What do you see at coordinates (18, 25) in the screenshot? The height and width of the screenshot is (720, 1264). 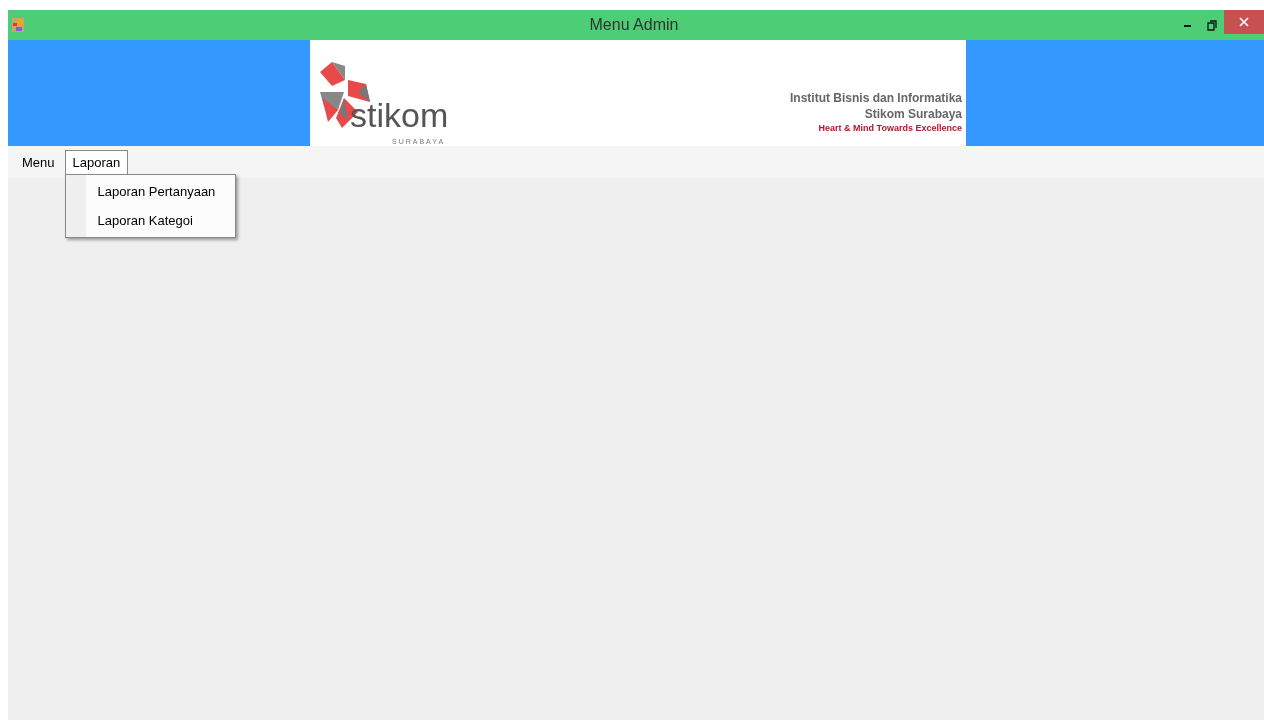 I see `app-icon` at bounding box center [18, 25].